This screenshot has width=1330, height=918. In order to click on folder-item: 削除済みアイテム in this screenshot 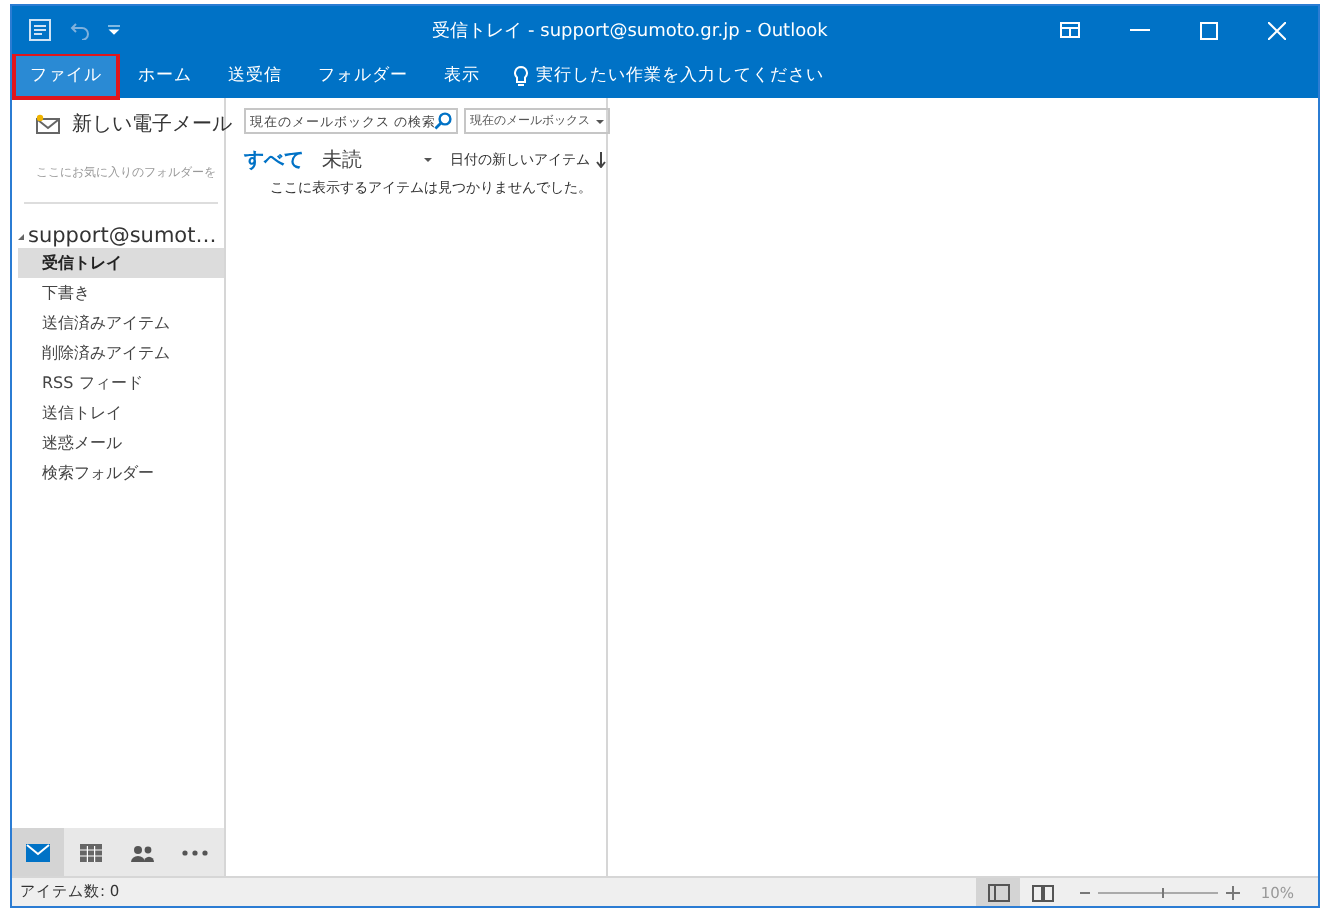, I will do `click(121, 353)`.